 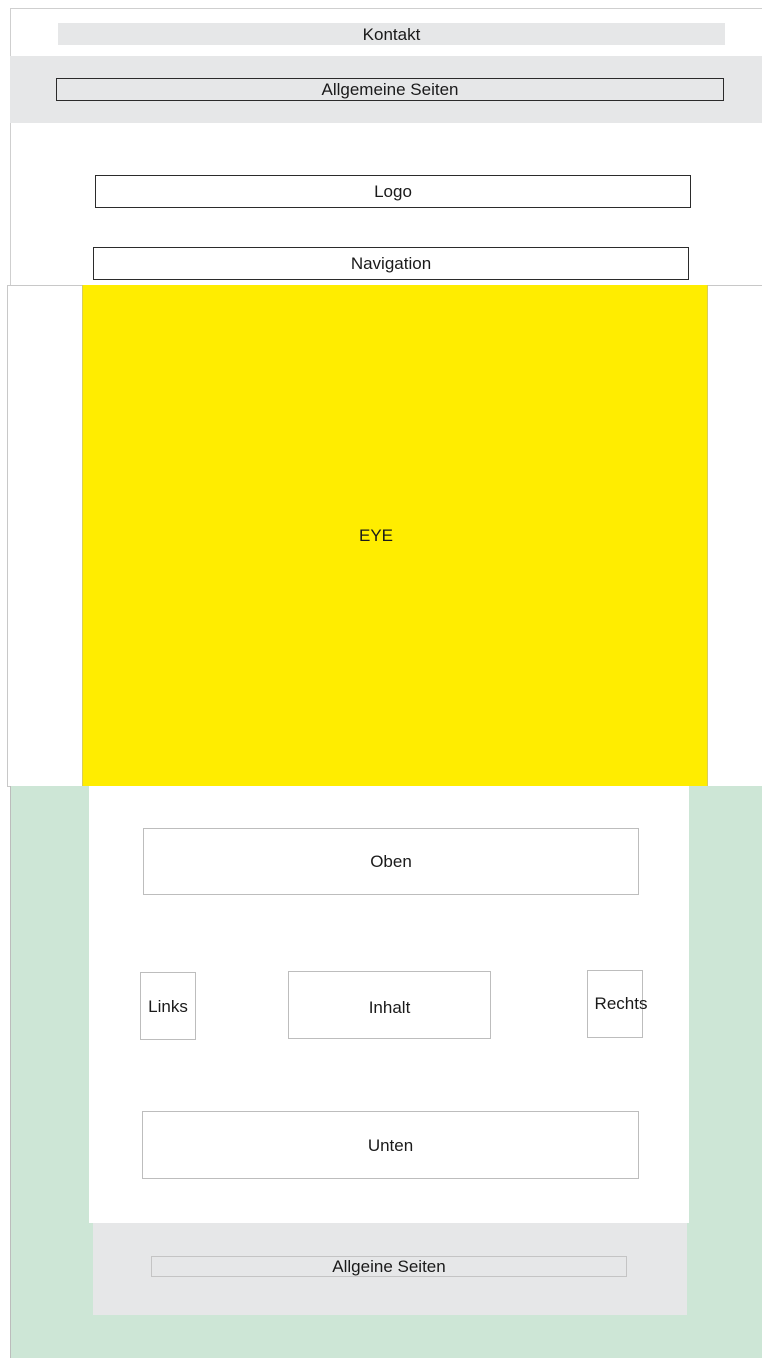 I want to click on oben-box: Oben, so click(x=391, y=861).